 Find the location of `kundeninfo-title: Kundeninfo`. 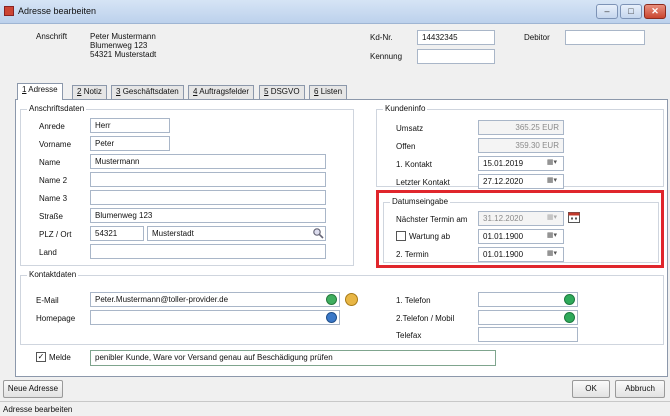

kundeninfo-title: Kundeninfo is located at coordinates (405, 108).